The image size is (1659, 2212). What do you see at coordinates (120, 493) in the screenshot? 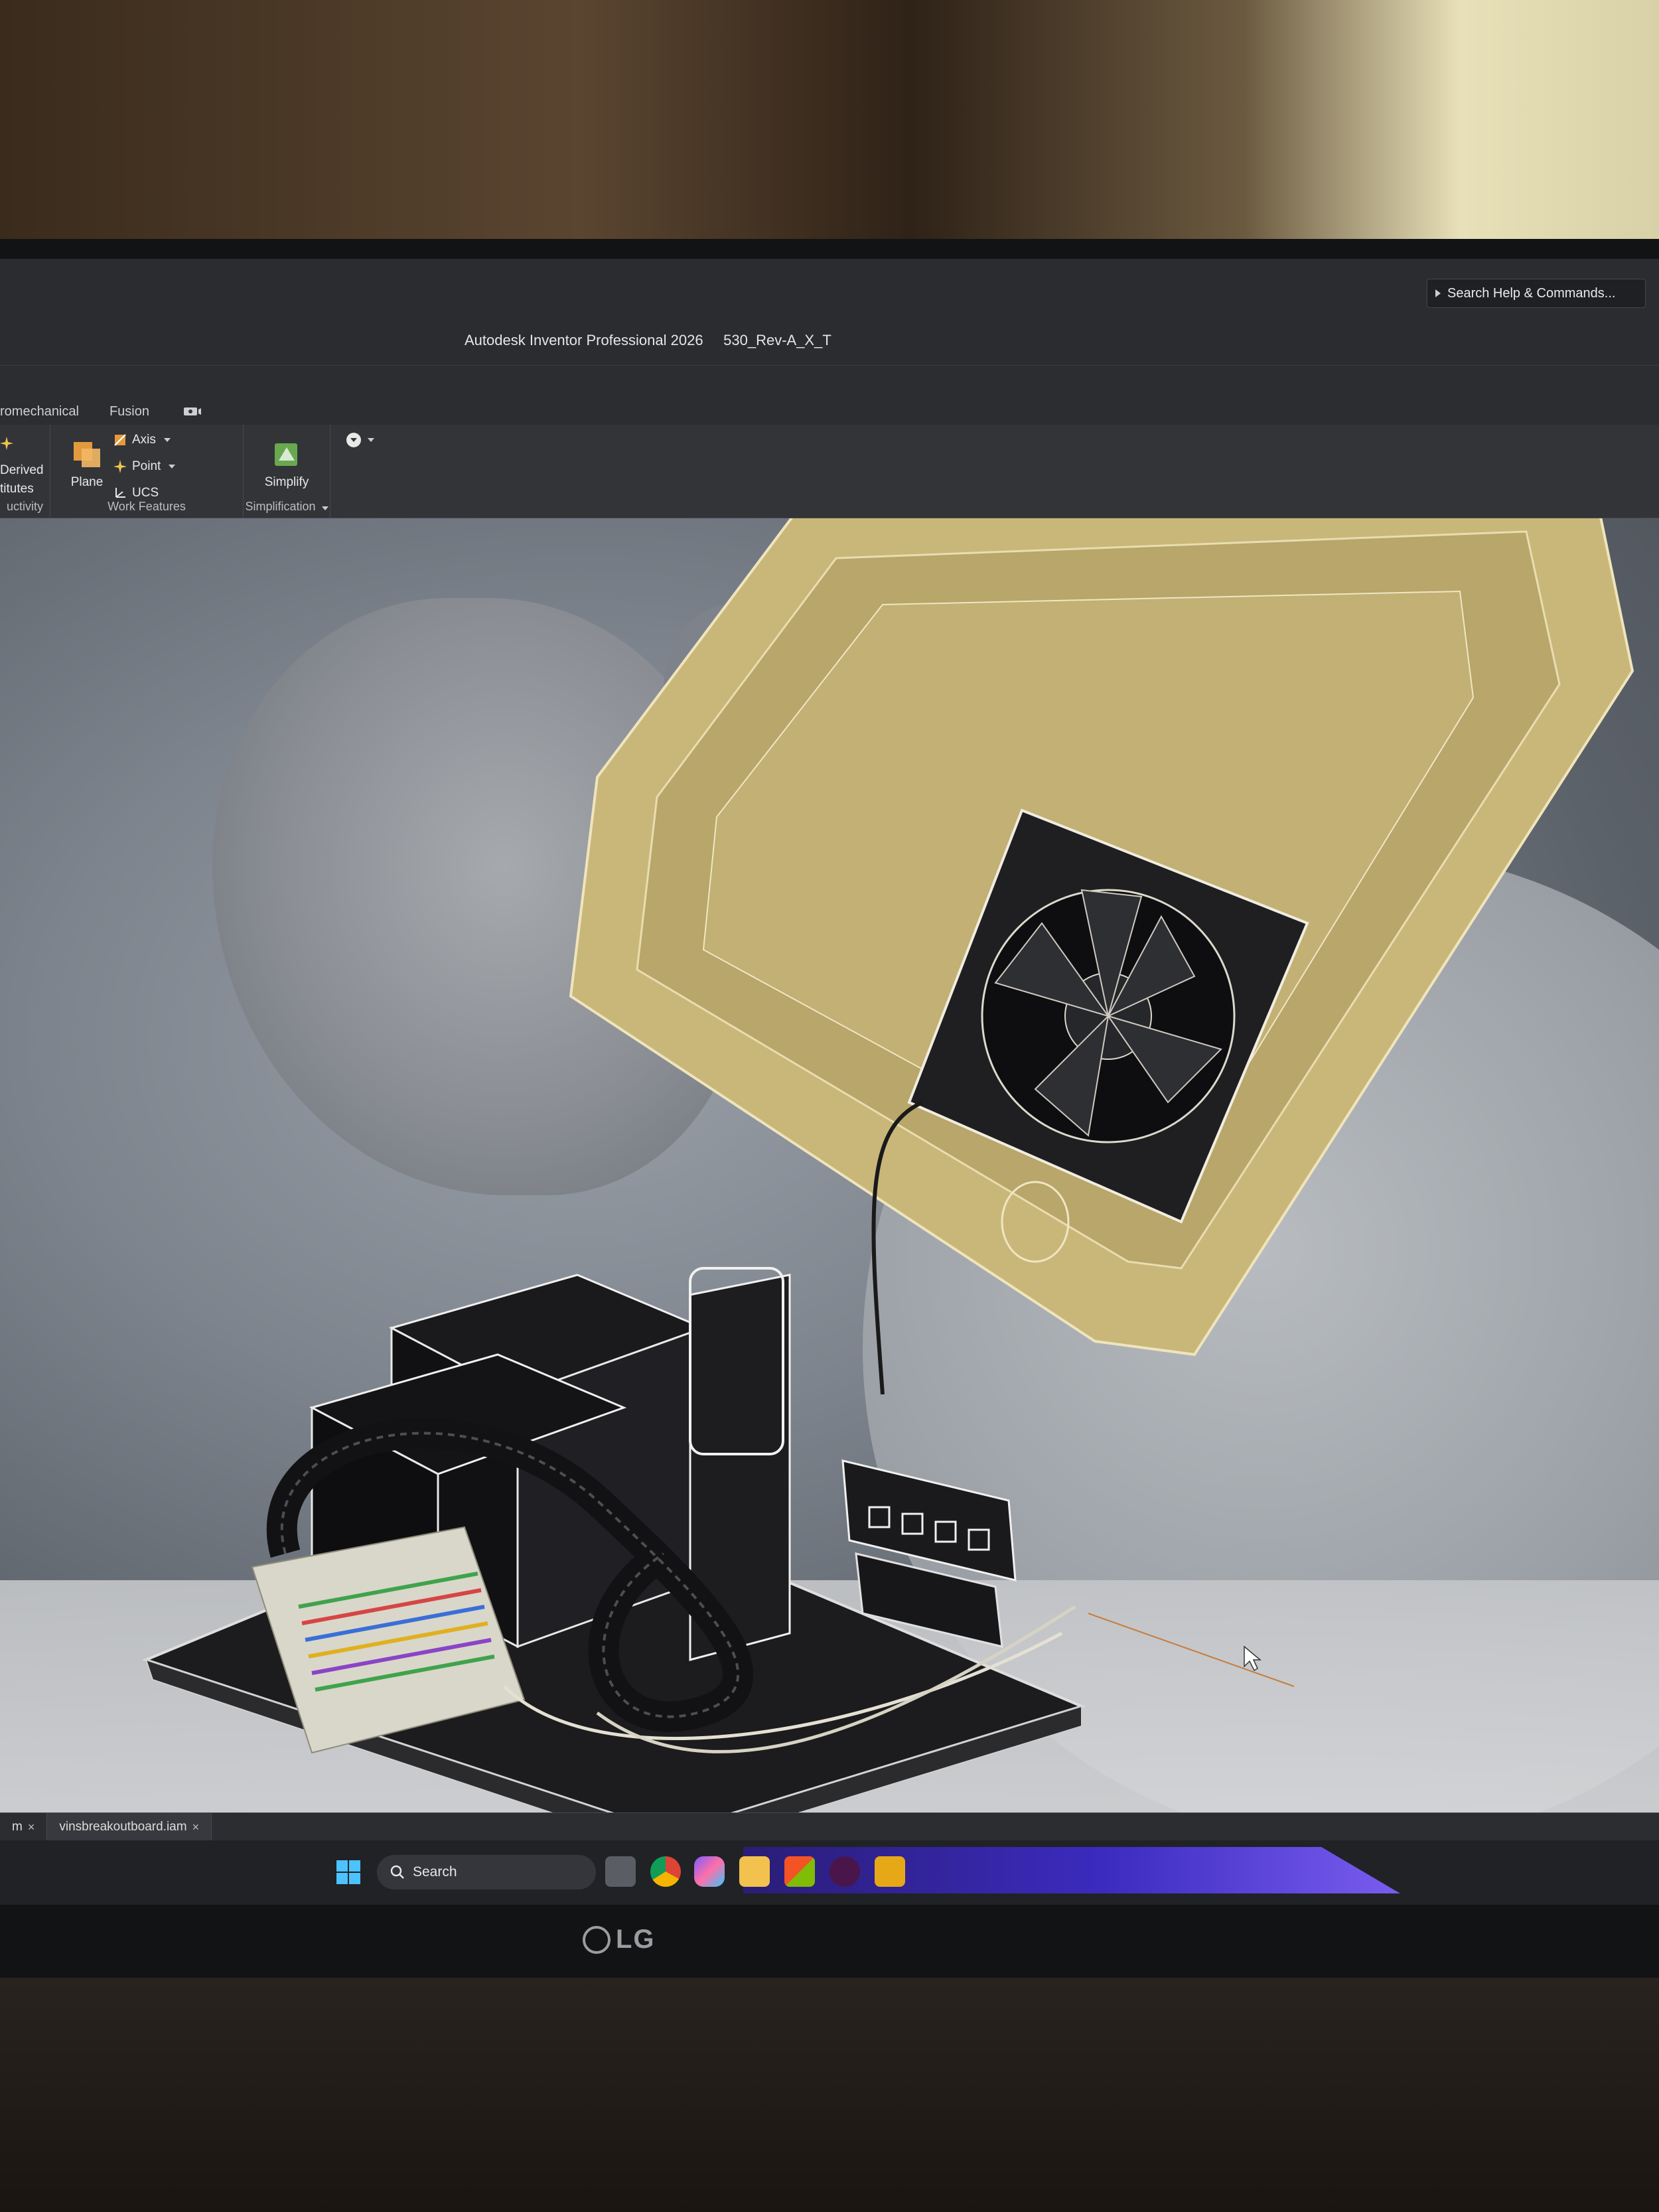
I see `ucs-icon` at bounding box center [120, 493].